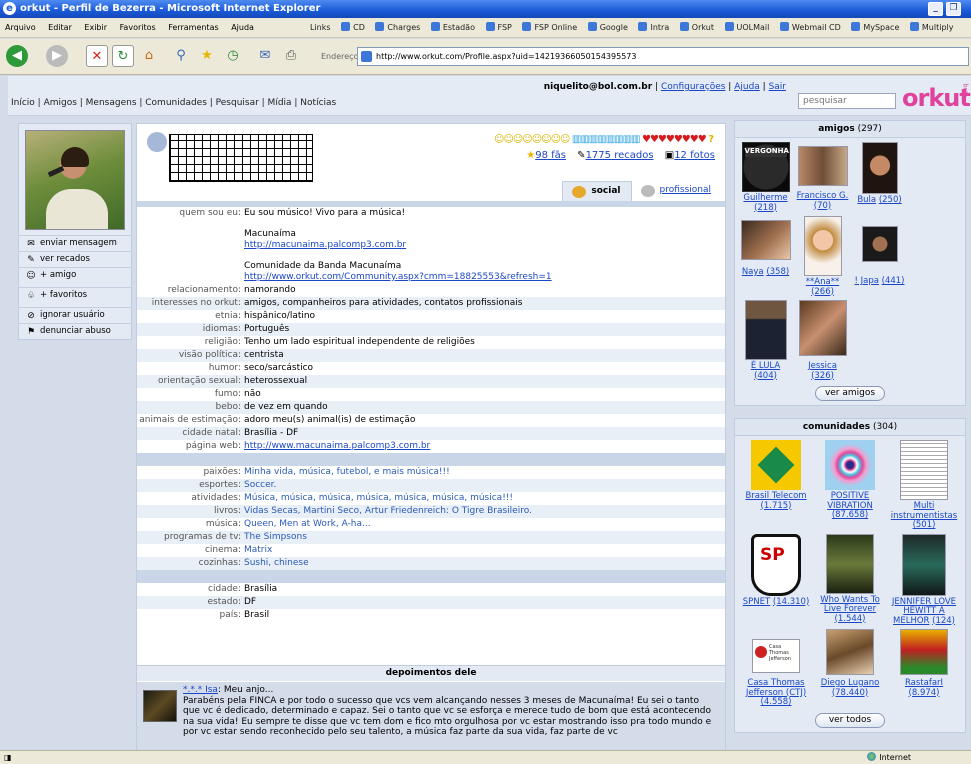 The height and width of the screenshot is (764, 971). Describe the element at coordinates (943, 621) in the screenshot. I see `community-count: (124)` at that location.